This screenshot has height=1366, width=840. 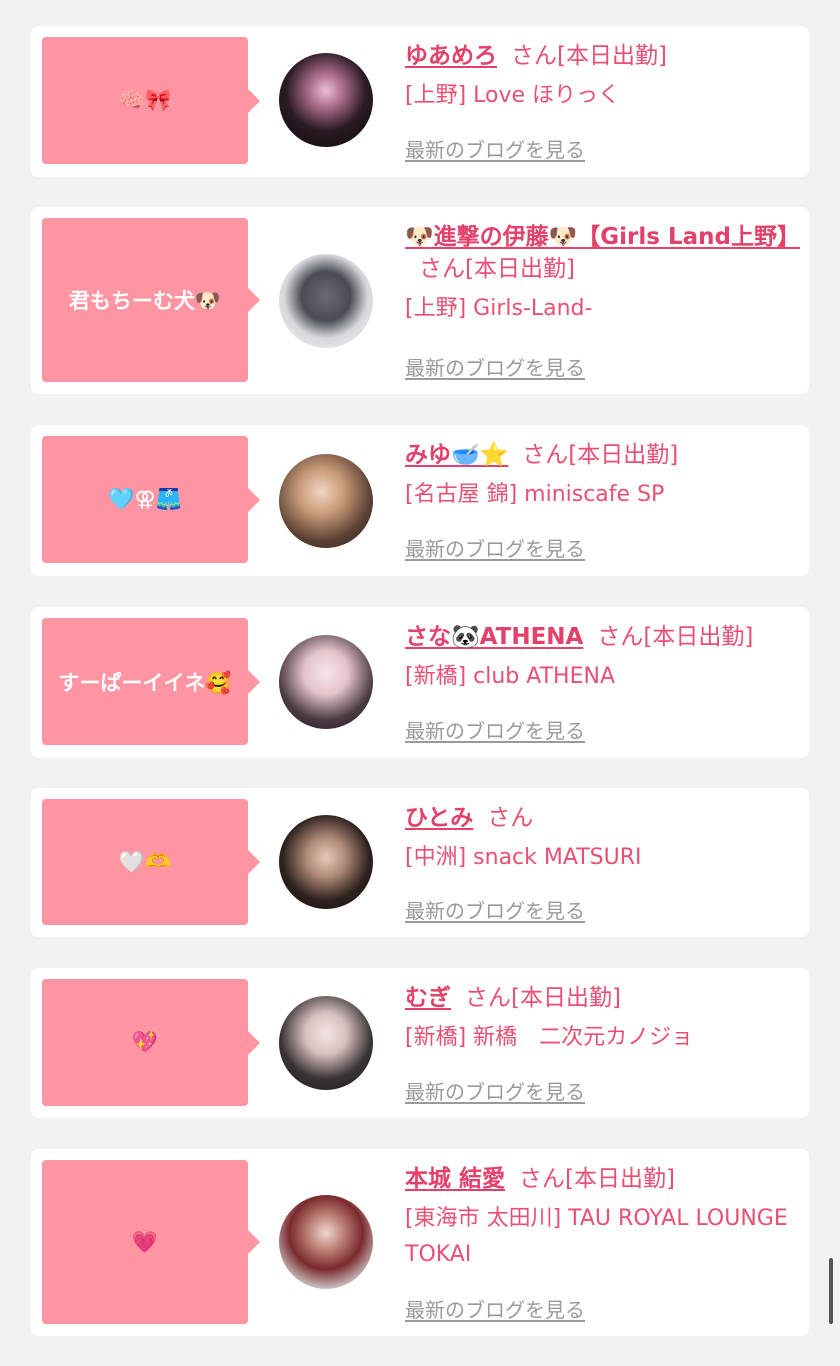 What do you see at coordinates (513, 95) in the screenshot?
I see `shop-name: [上野] Love ほりっく` at bounding box center [513, 95].